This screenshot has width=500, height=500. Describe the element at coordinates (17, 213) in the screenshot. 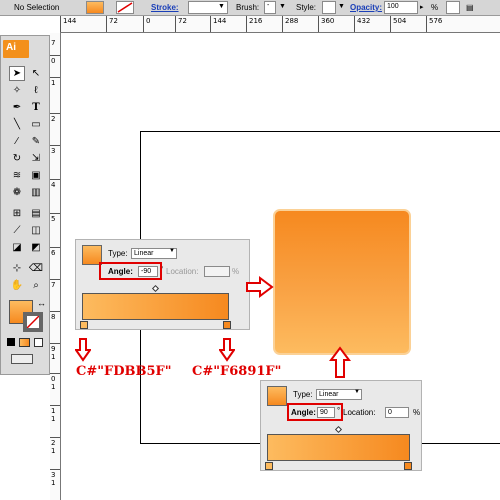

I see `mesh-tool-icon: ⊞` at that location.